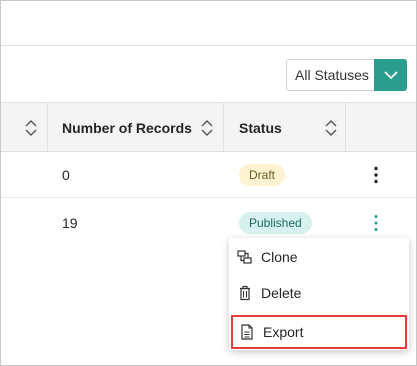 The height and width of the screenshot is (366, 417). What do you see at coordinates (381, 127) in the screenshot?
I see `column-header-actions` at bounding box center [381, 127].